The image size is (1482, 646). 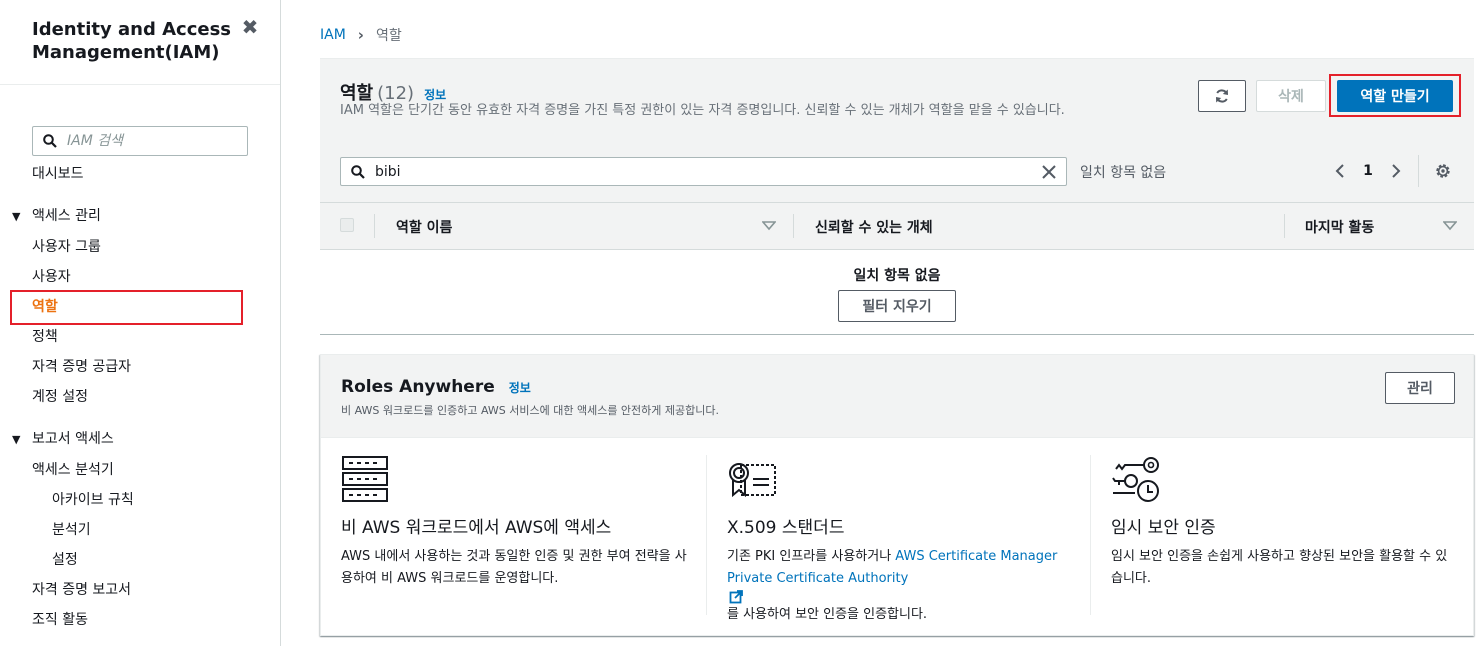 What do you see at coordinates (897, 306) in the screenshot?
I see `clear-filter-button: 필터 지우기` at bounding box center [897, 306].